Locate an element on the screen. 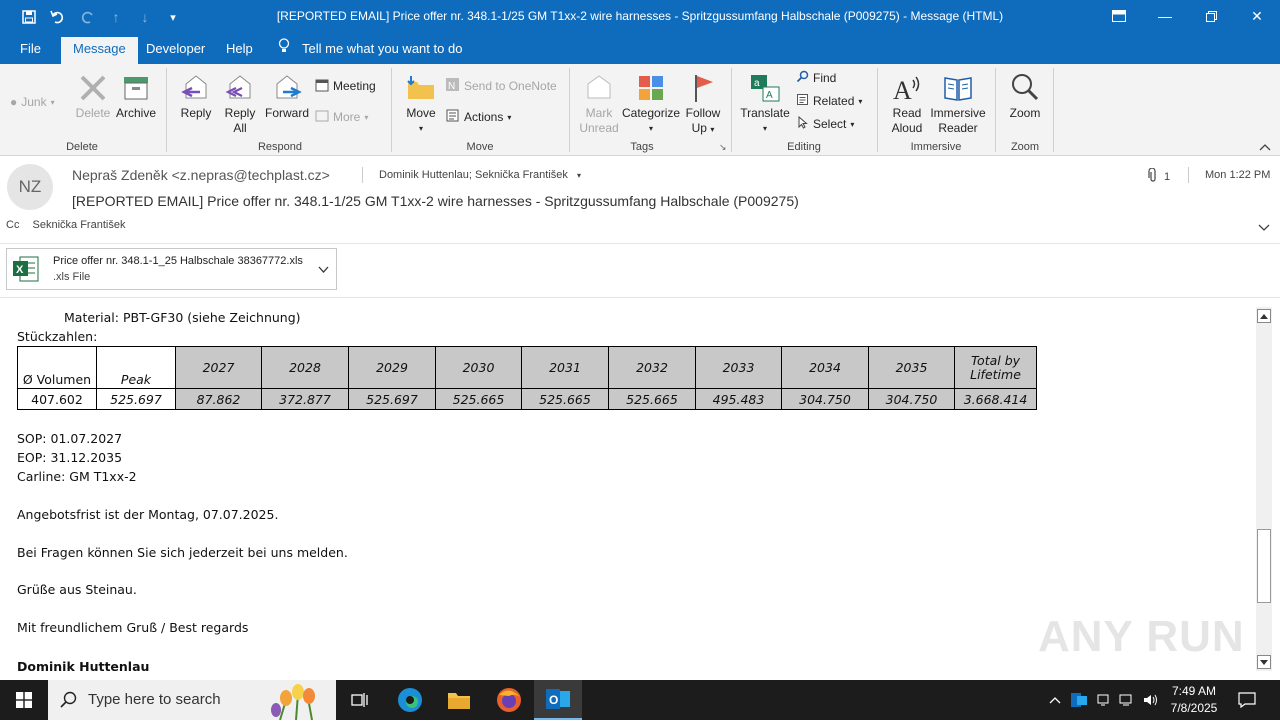 The height and width of the screenshot is (724, 1280). reply-button: Reply is located at coordinates (196, 96).